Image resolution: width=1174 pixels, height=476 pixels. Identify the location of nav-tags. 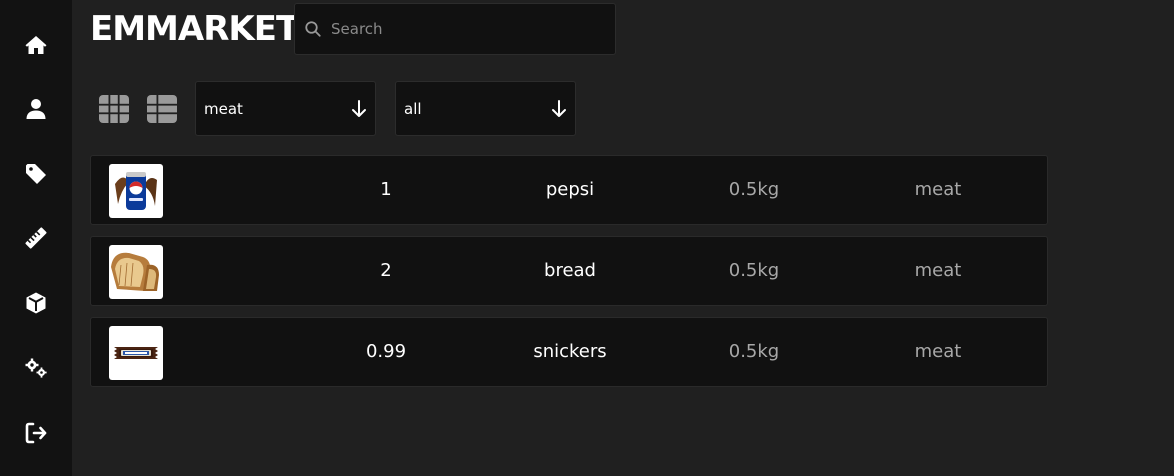
(36, 174).